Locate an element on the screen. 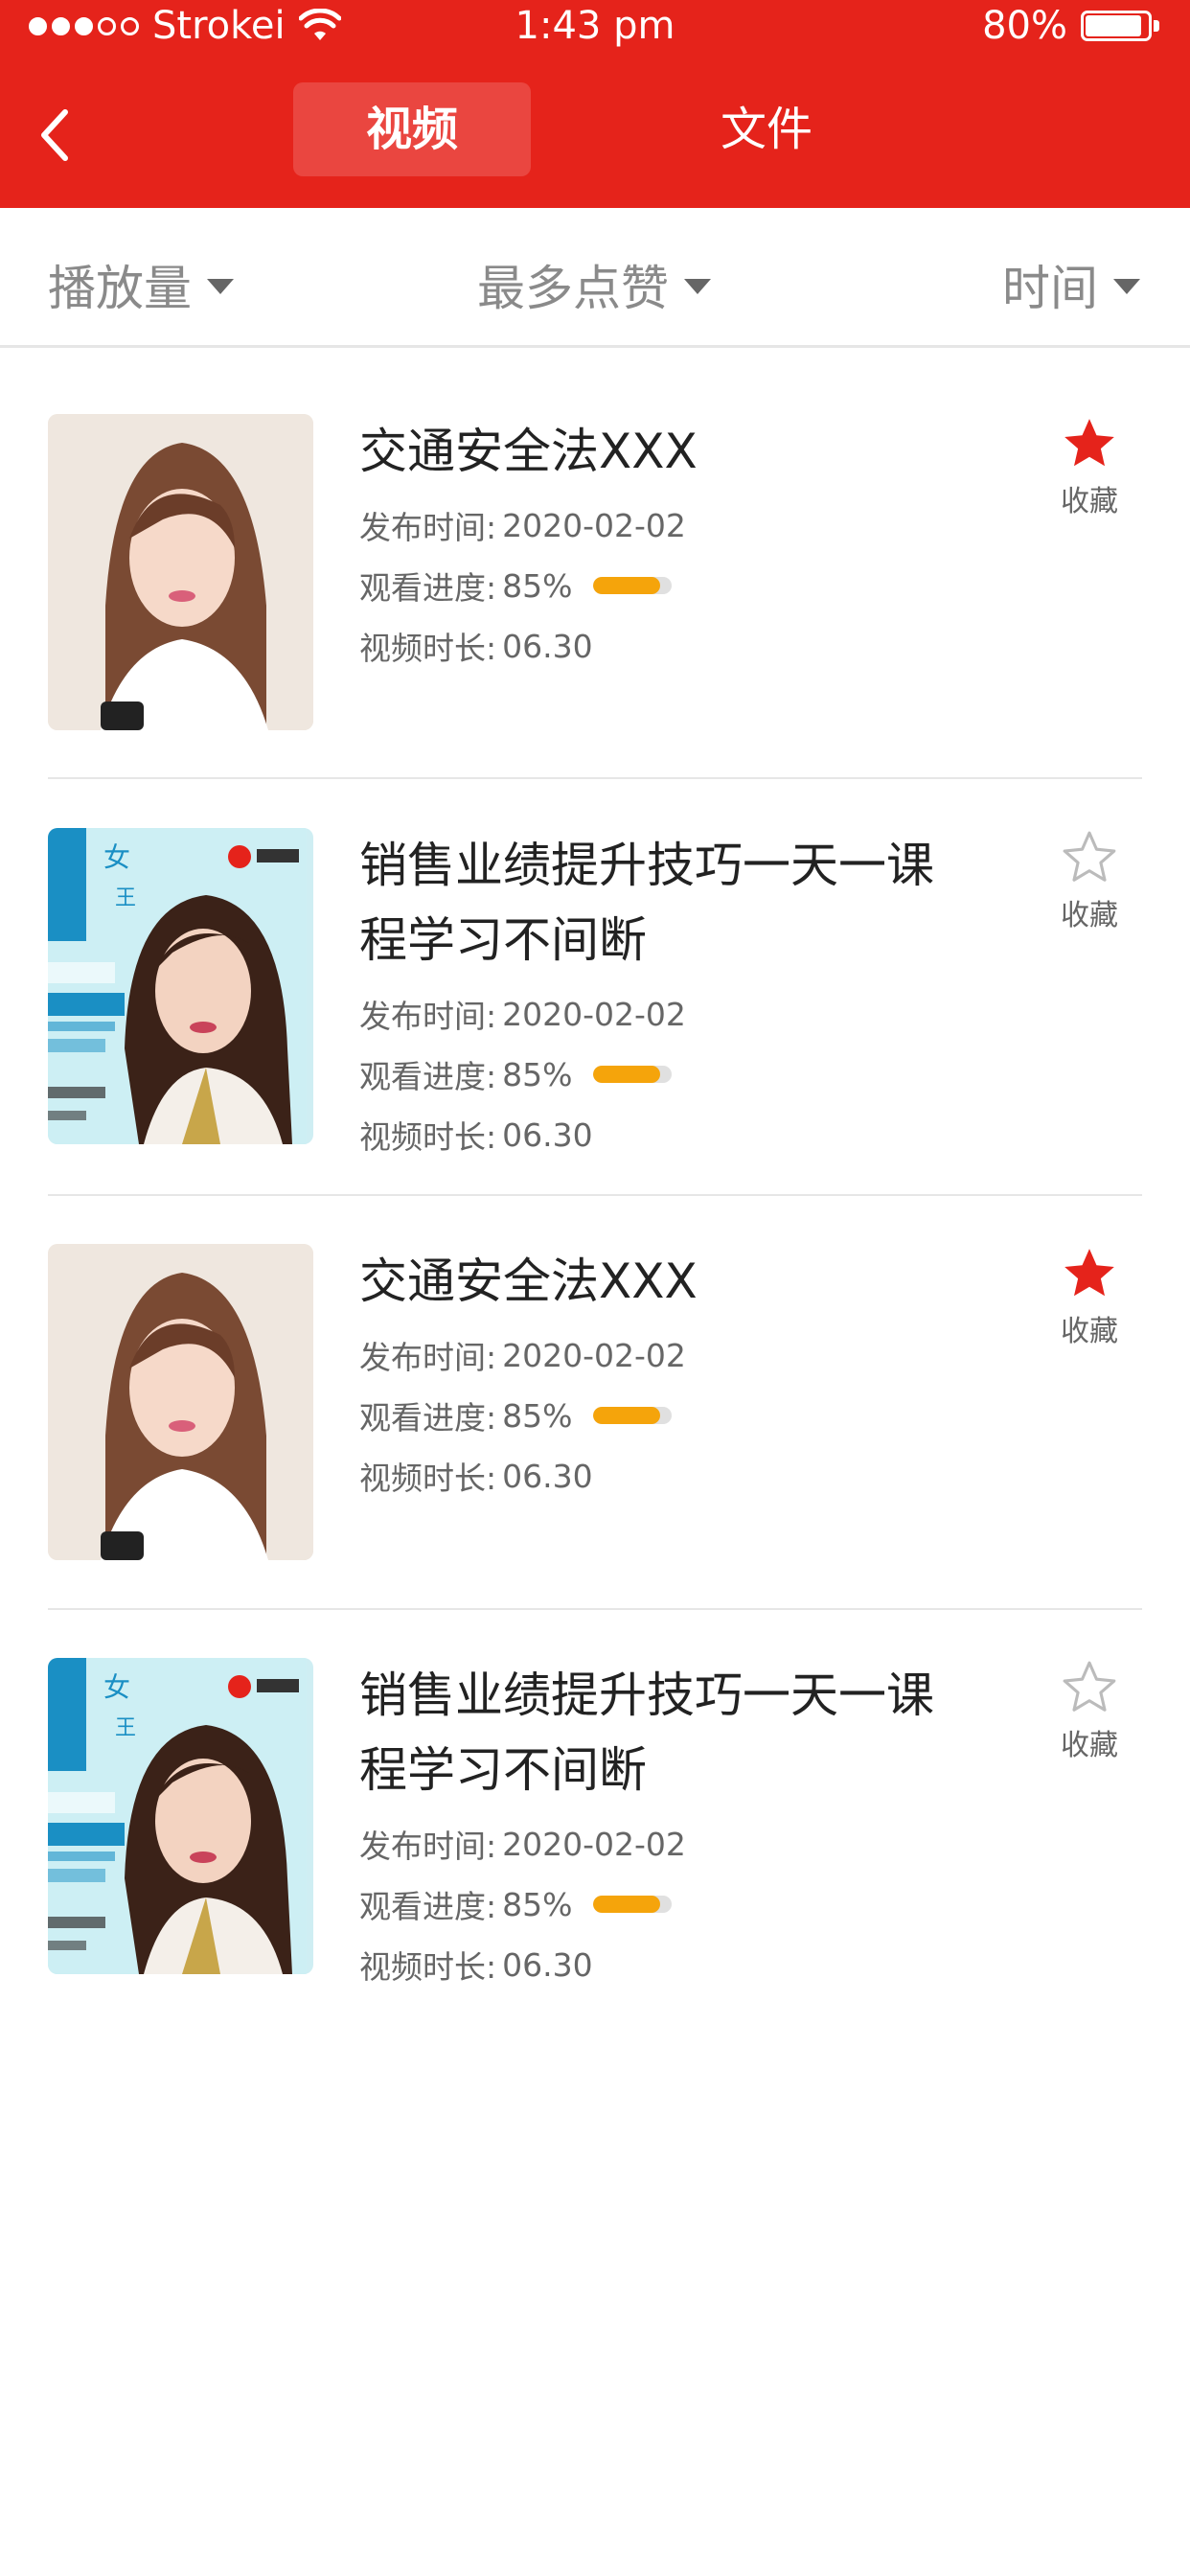  battery-percent: 80% is located at coordinates (1025, 26).